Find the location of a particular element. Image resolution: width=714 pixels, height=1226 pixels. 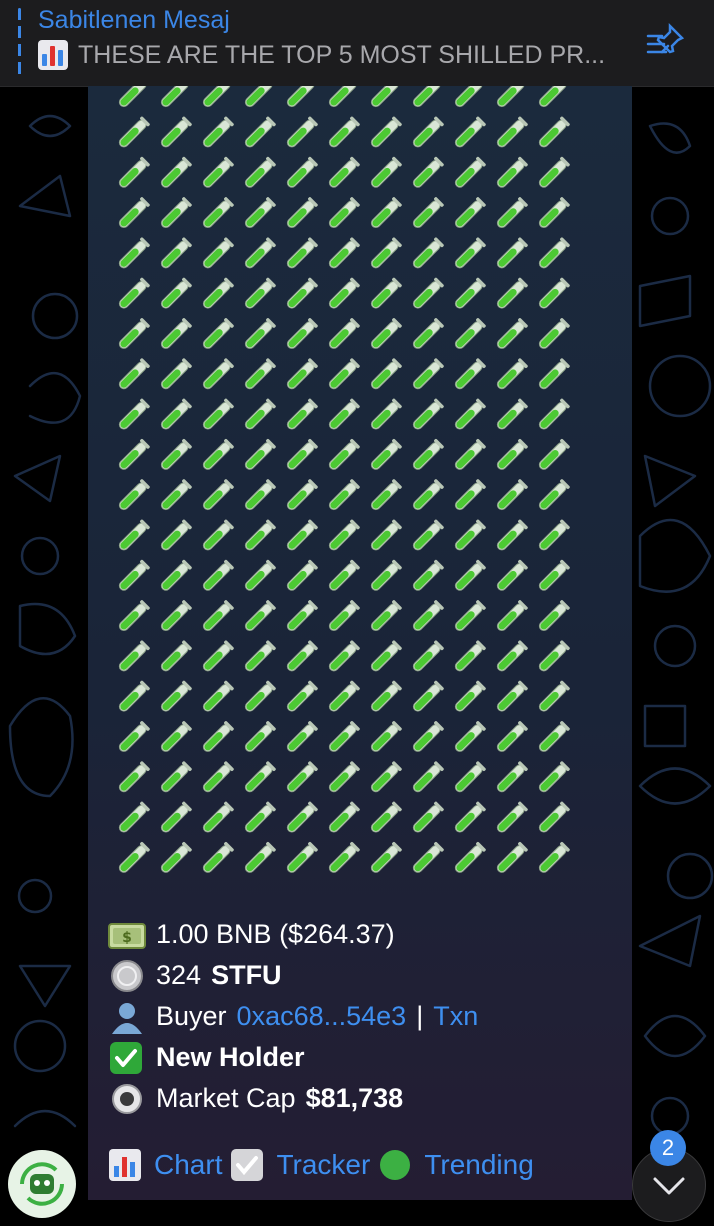

token-line: 324 STFU is located at coordinates (293, 975).